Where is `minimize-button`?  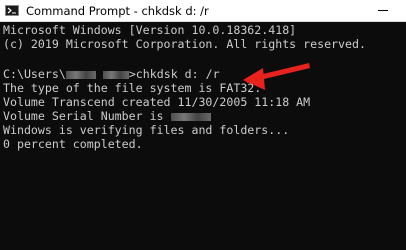 minimize-button is located at coordinates (382, 10).